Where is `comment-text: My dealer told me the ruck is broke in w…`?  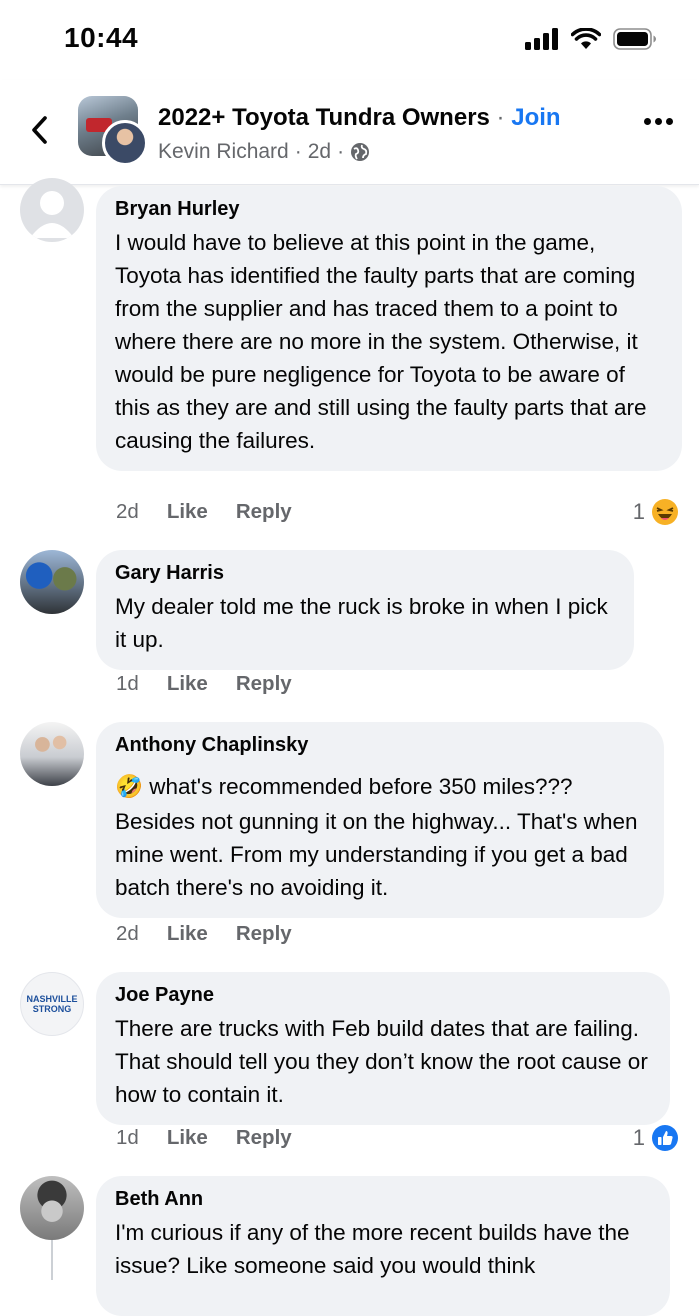
comment-text: My dealer told me the ruck is broke in w… is located at coordinates (361, 623).